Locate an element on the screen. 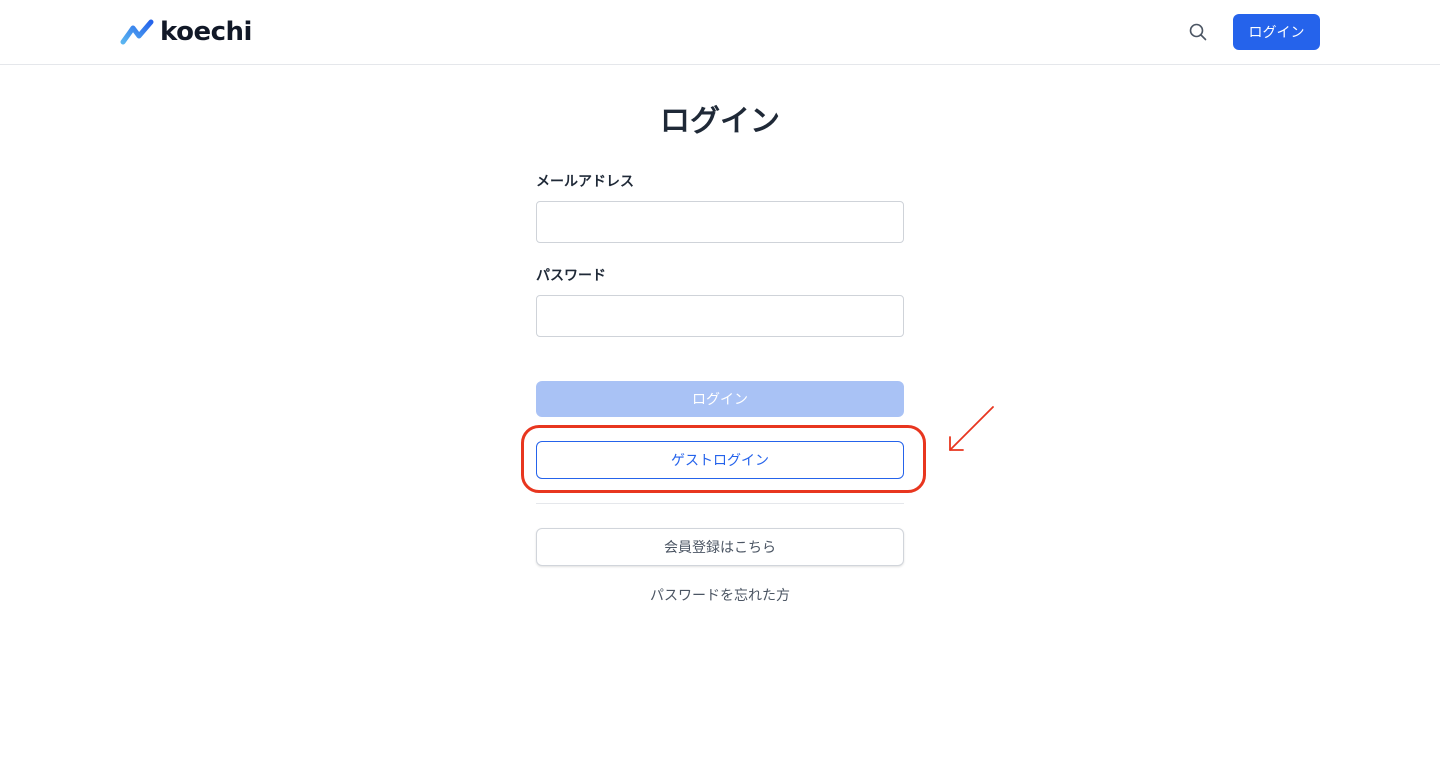 The width and height of the screenshot is (1440, 764). logo-text: koechi is located at coordinates (206, 32).